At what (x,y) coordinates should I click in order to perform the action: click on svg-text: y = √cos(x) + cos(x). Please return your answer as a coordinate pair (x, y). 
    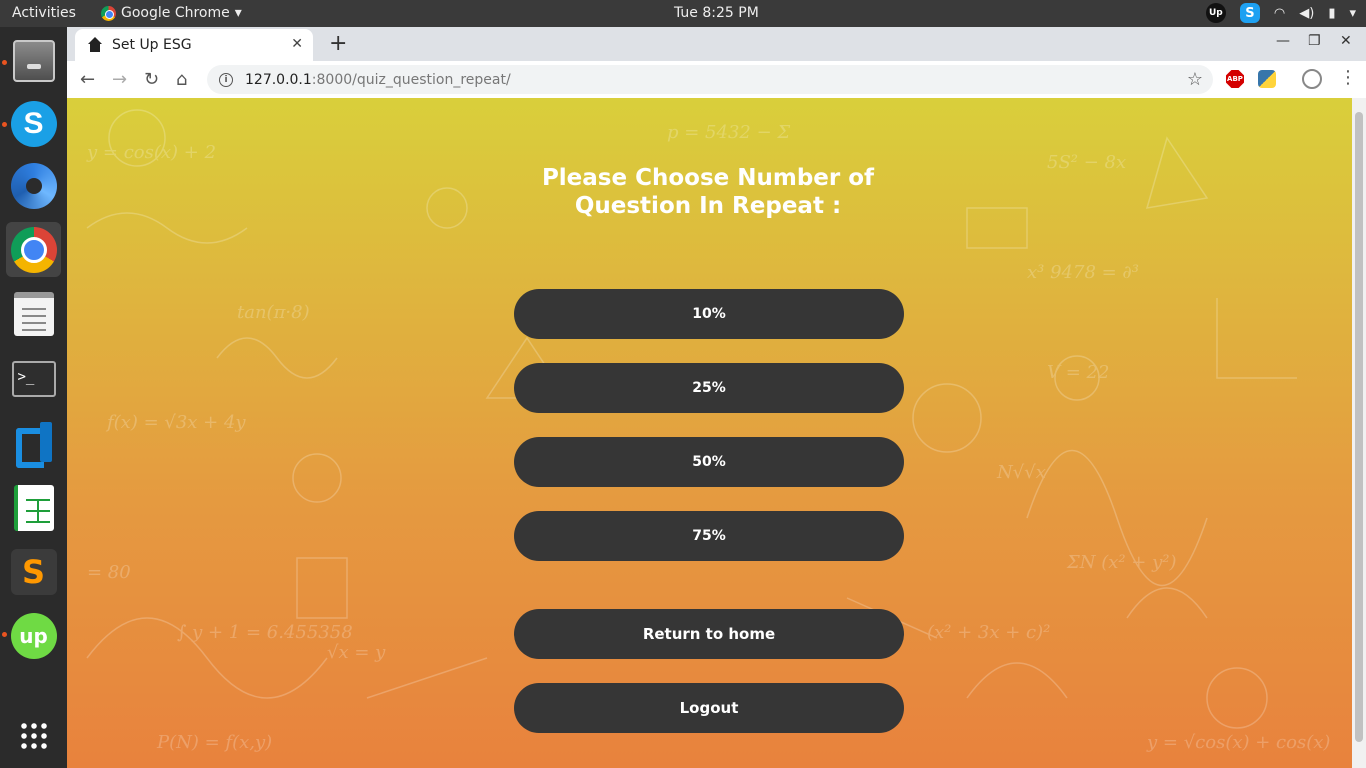
    Looking at the image, I should click on (1238, 742).